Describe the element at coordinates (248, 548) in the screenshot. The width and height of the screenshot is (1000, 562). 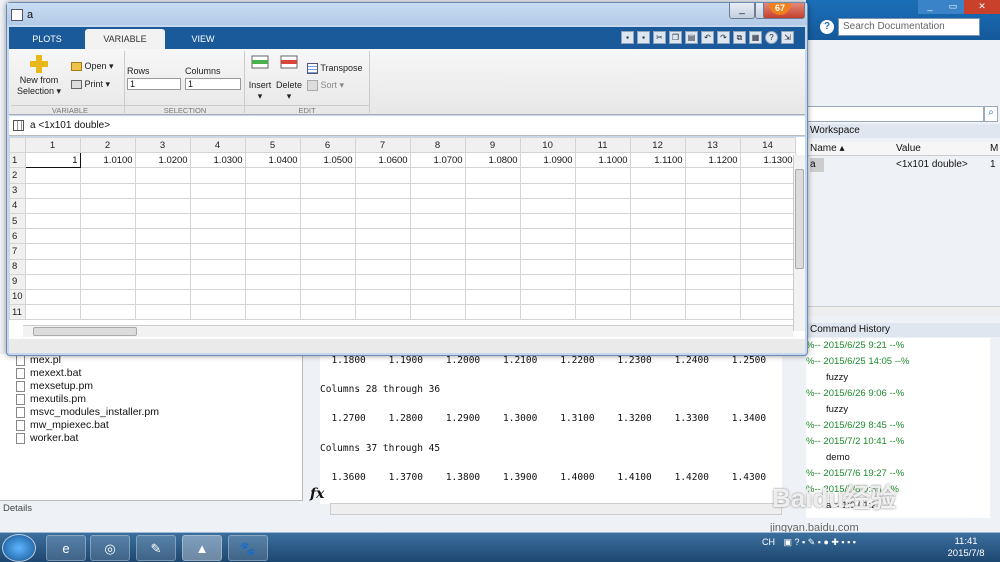
I see `baidu-icon: 🐾` at that location.